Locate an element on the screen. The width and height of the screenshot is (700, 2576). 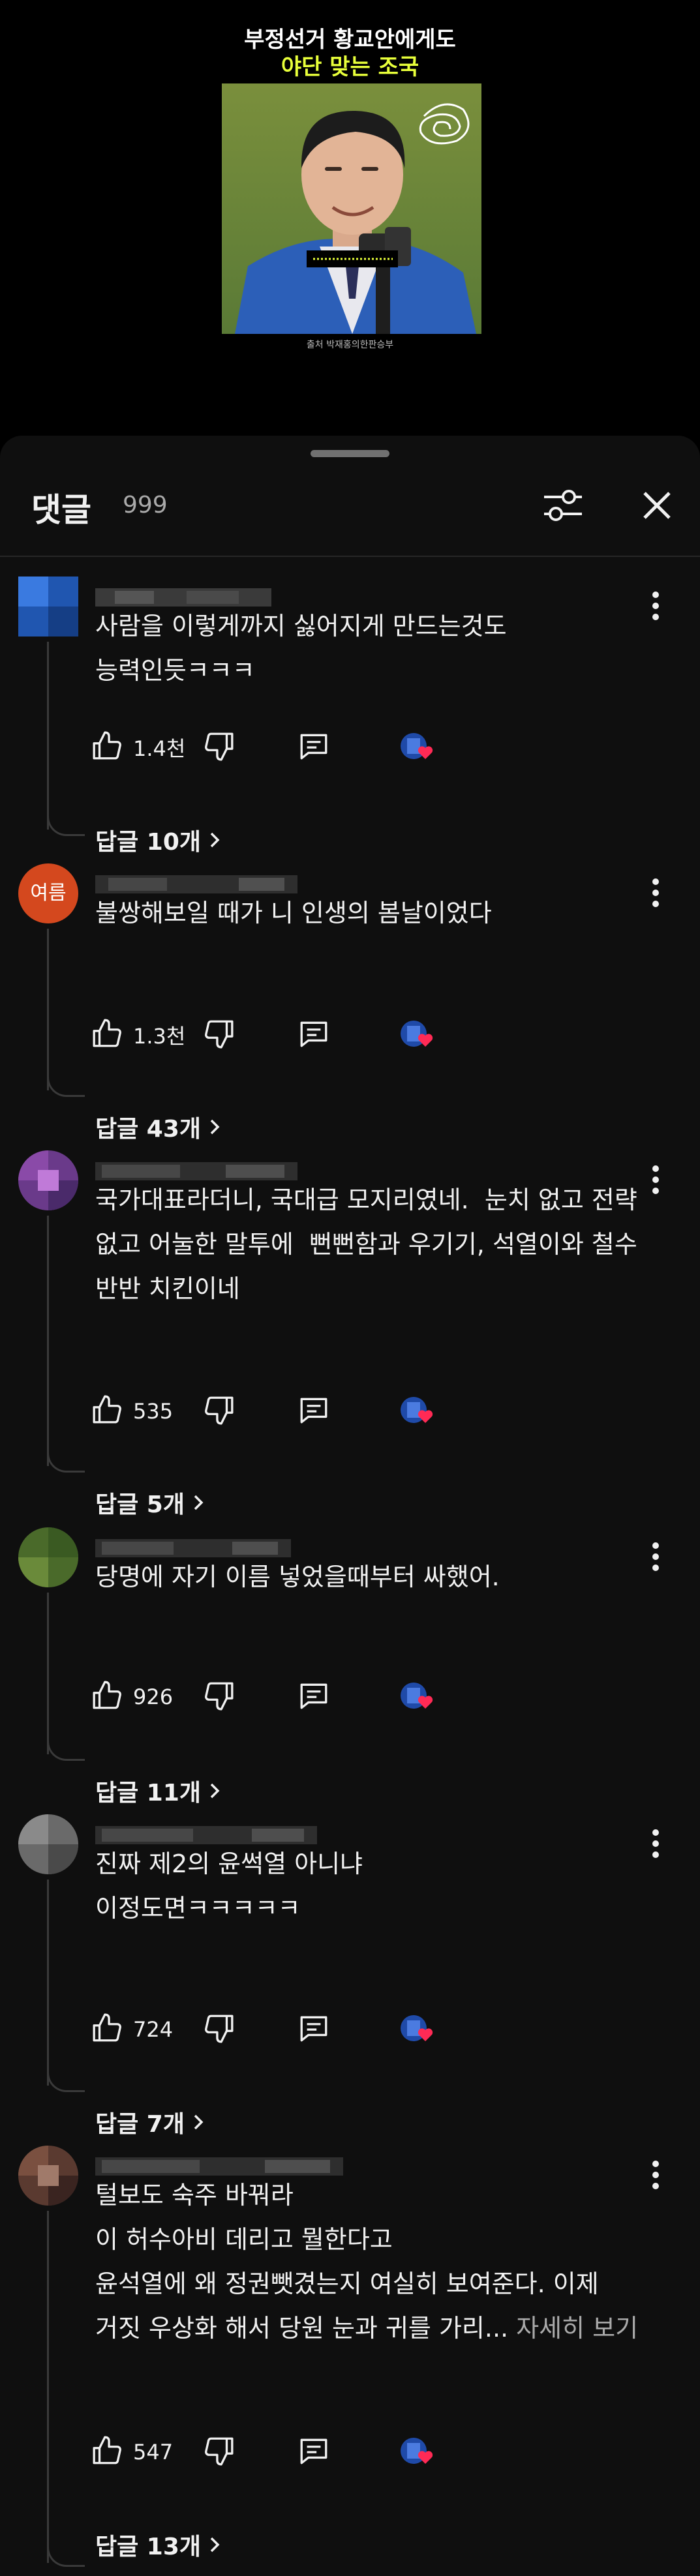
header-divider is located at coordinates (350, 556).